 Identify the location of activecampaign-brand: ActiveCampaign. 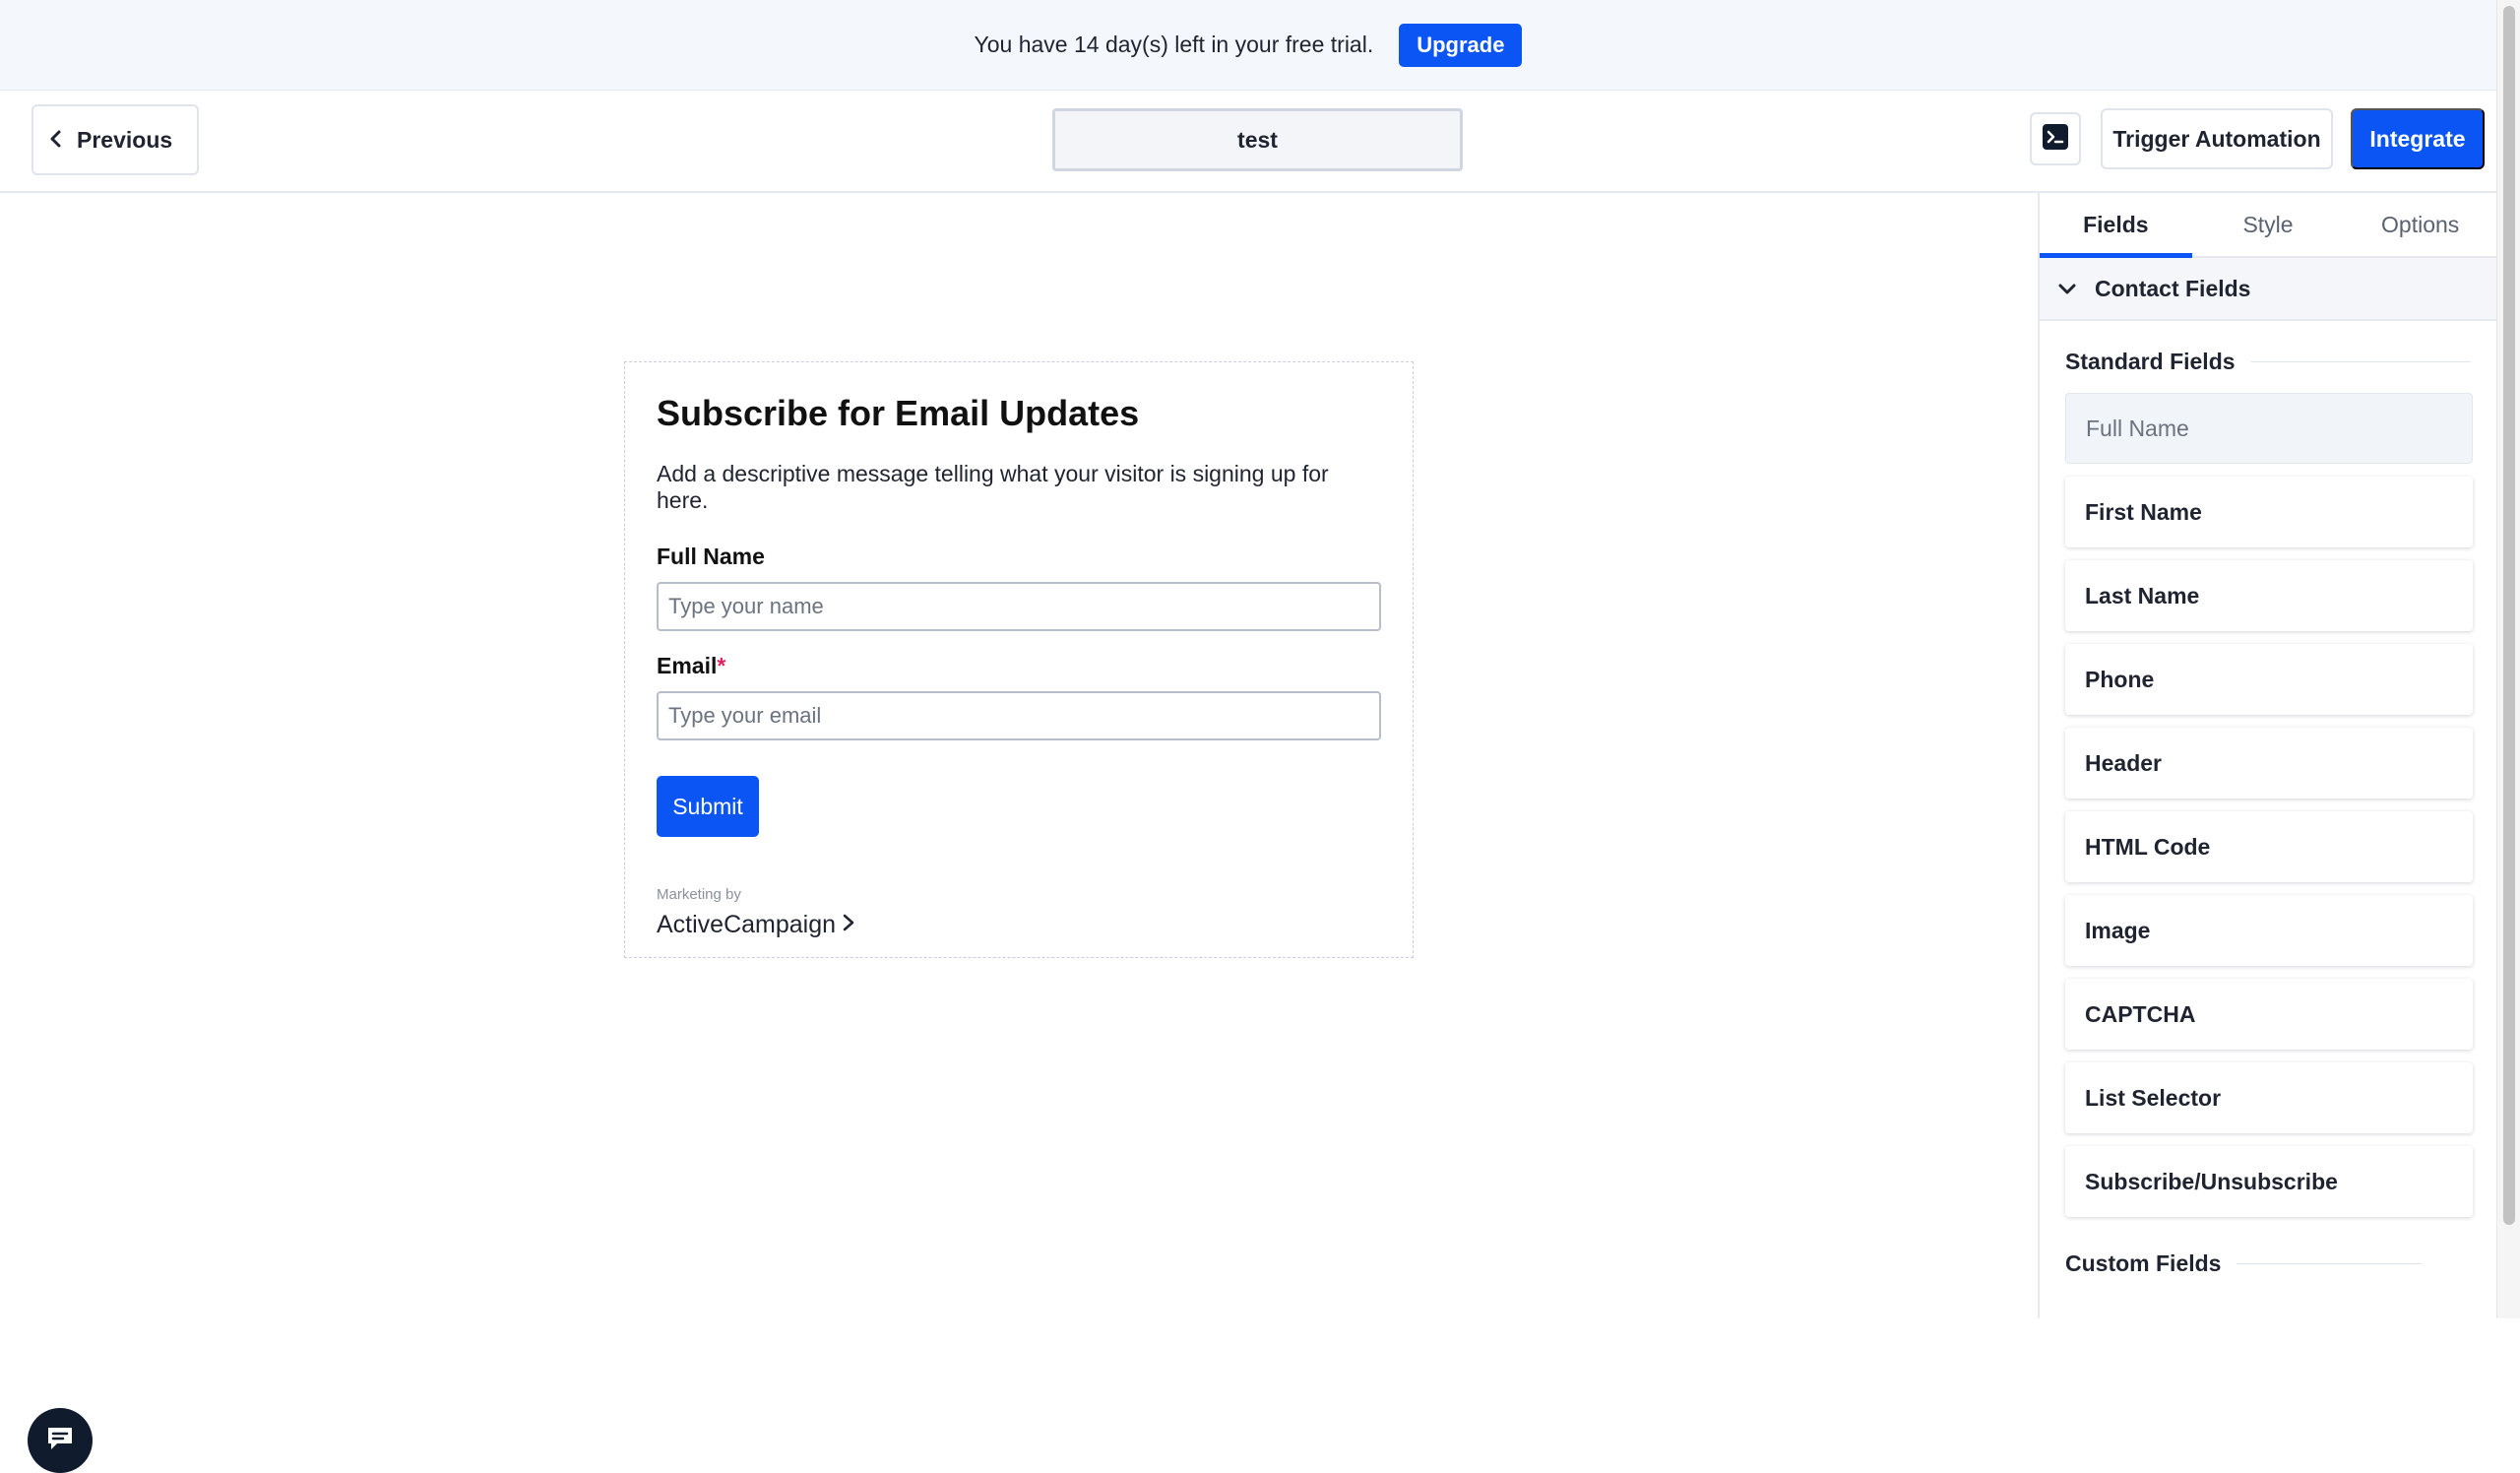
(747, 924).